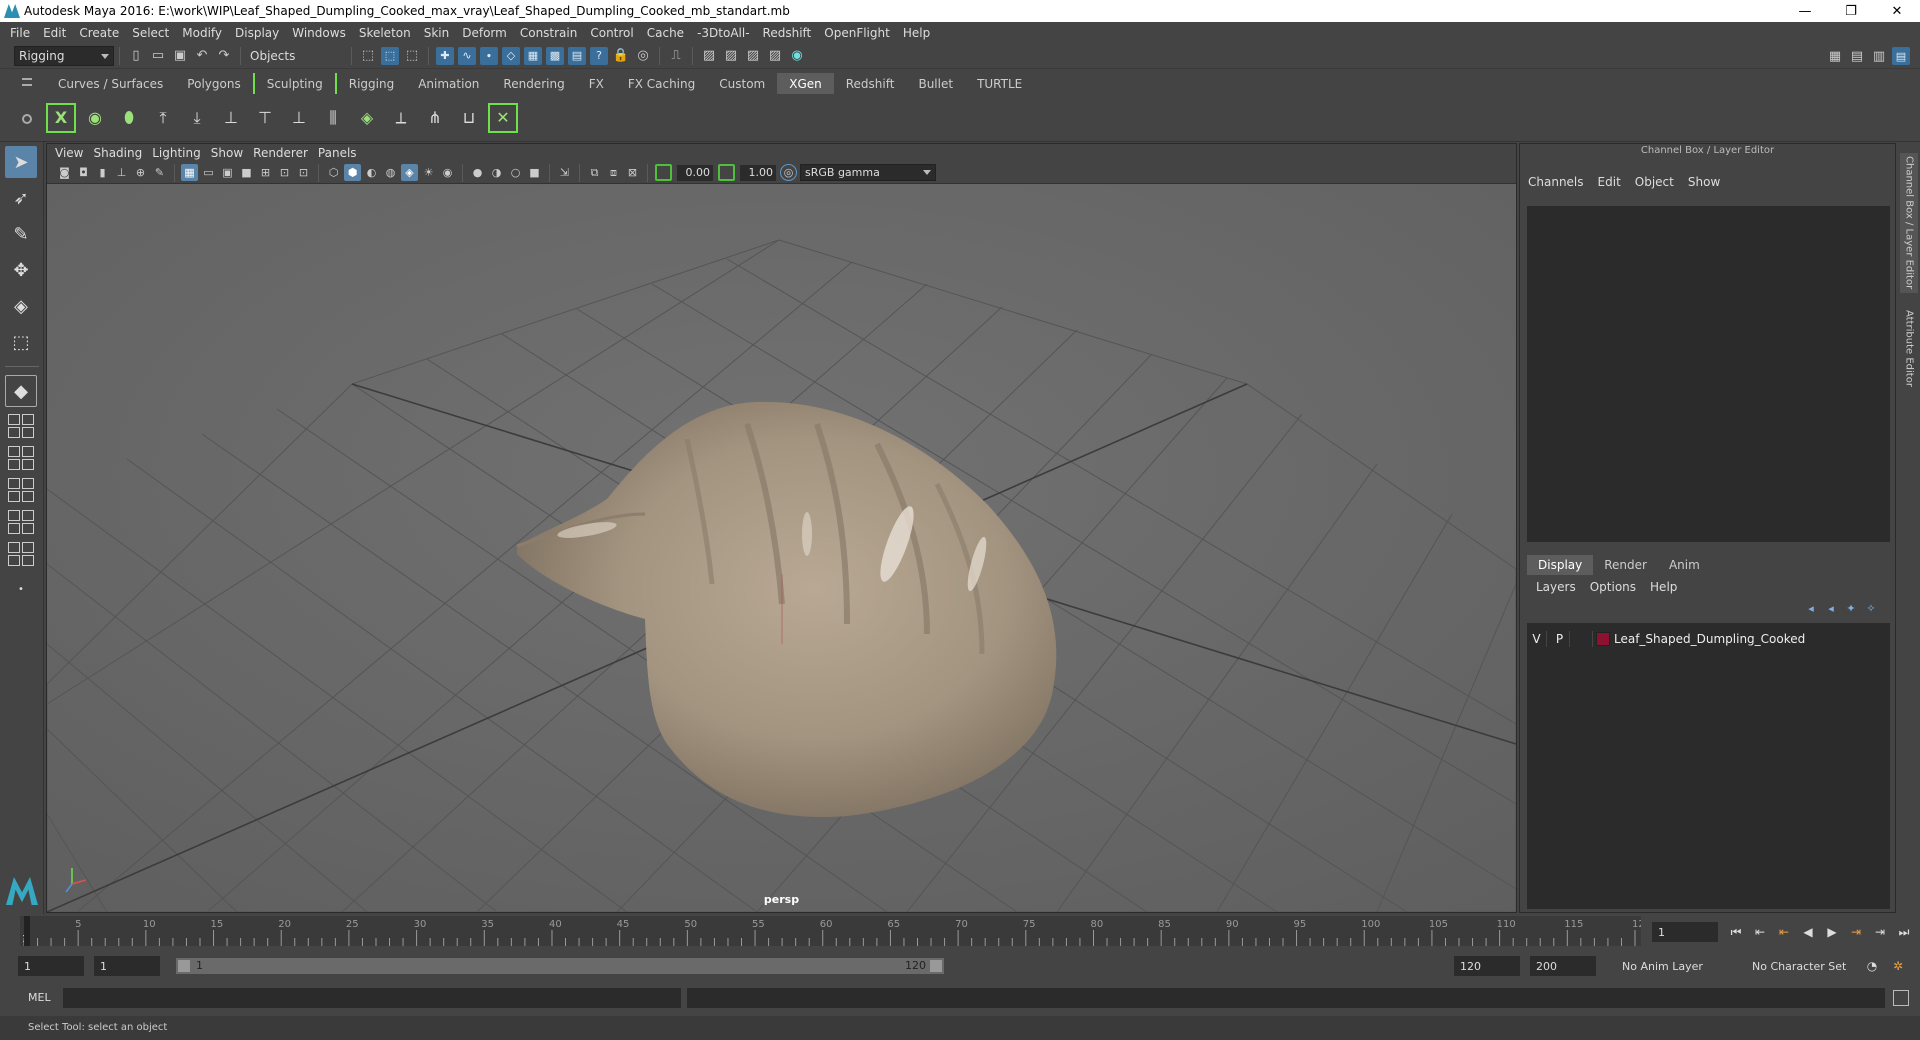 This screenshot has width=1920, height=1040. Describe the element at coordinates (1901, 998) in the screenshot. I see `script-editor-icon` at that location.